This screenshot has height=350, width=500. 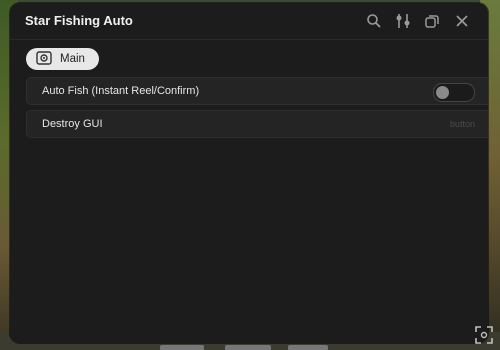 What do you see at coordinates (462, 21) in the screenshot?
I see `close-icon` at bounding box center [462, 21].